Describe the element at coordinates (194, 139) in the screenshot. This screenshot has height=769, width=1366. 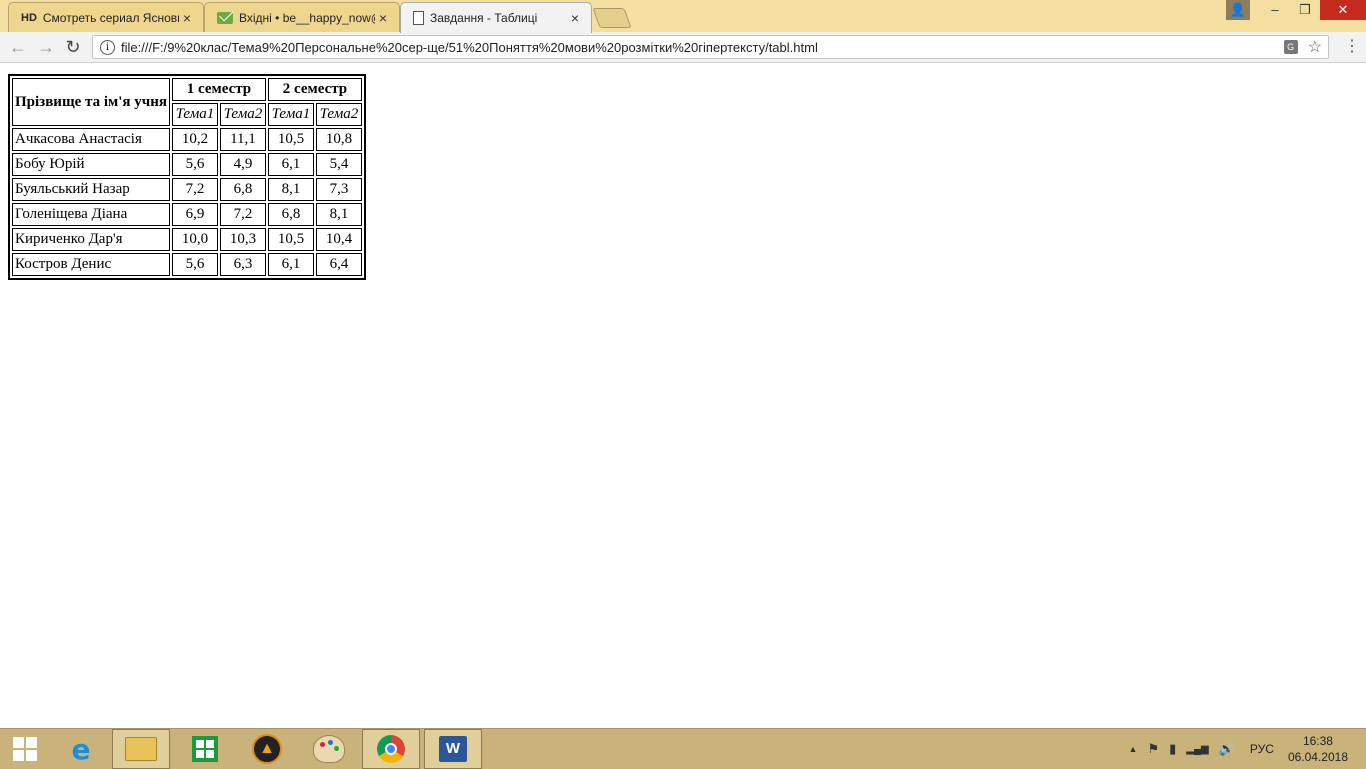
I see `grade-cell: 10,2` at that location.